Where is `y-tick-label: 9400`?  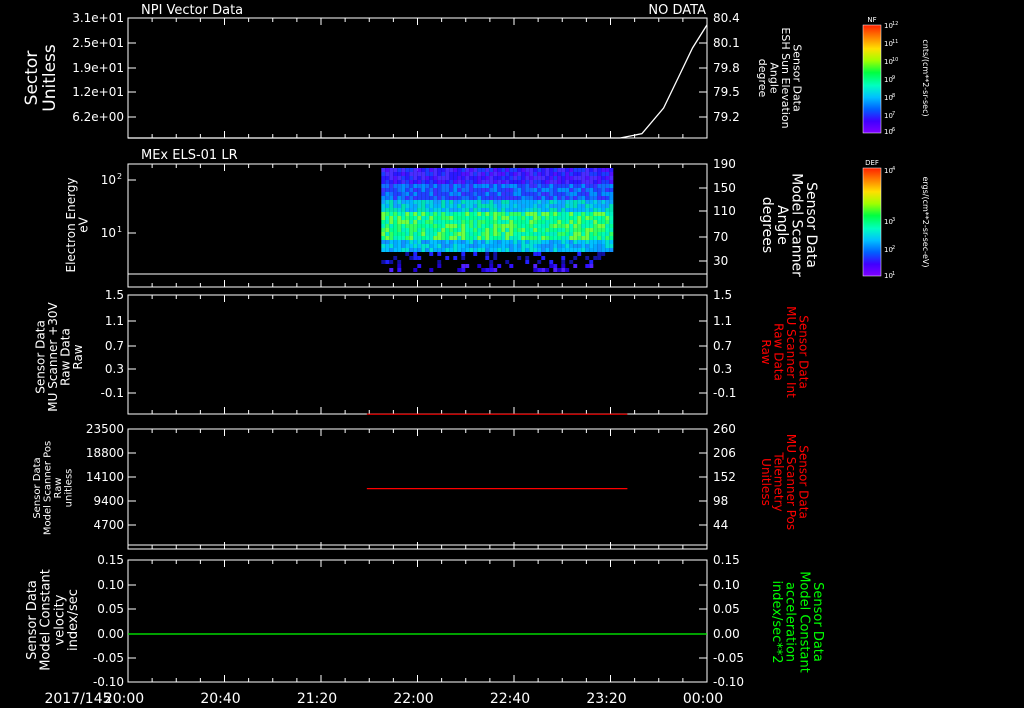 y-tick-label: 9400 is located at coordinates (108, 501).